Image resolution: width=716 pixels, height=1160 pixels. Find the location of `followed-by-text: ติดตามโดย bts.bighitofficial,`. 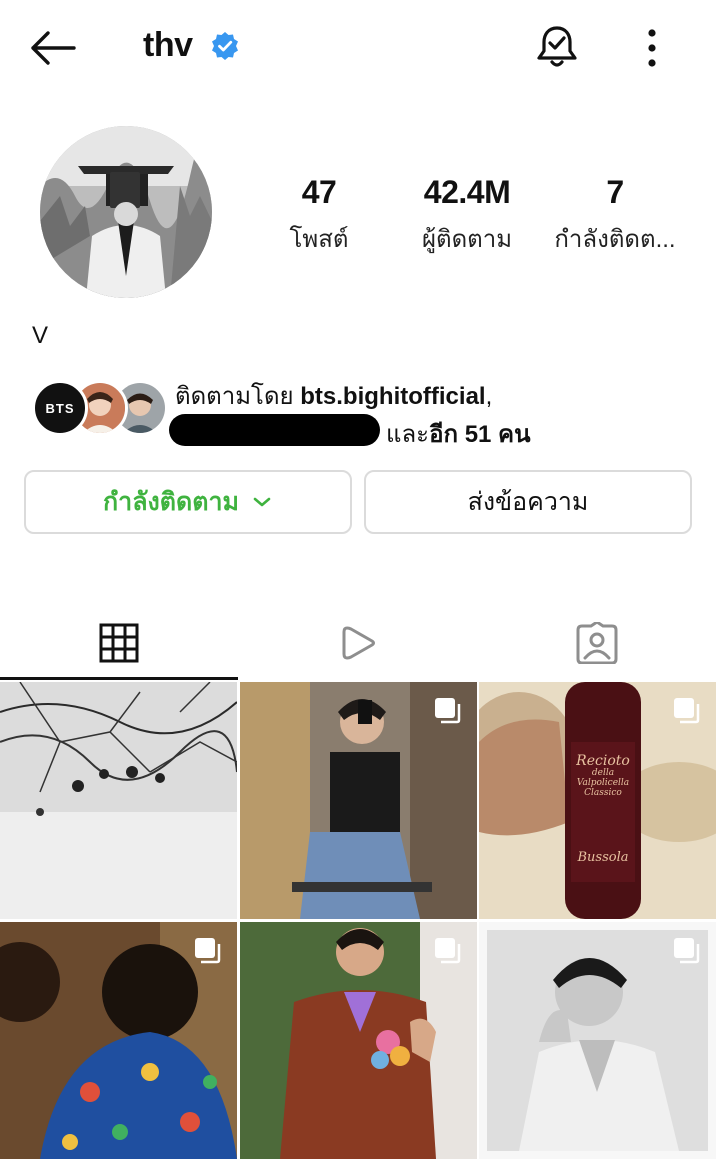

followed-by-text: ติดตามโดย bts.bighitofficial, is located at coordinates (333, 395).